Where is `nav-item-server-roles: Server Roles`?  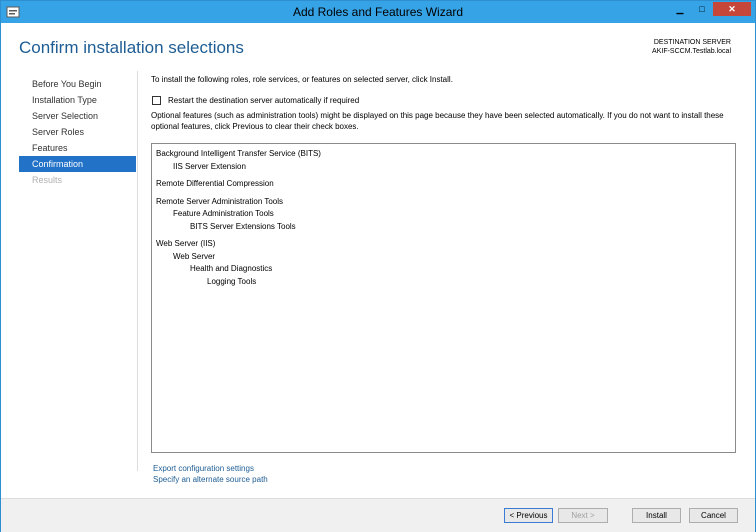
nav-item-server-roles: Server Roles is located at coordinates (77, 132).